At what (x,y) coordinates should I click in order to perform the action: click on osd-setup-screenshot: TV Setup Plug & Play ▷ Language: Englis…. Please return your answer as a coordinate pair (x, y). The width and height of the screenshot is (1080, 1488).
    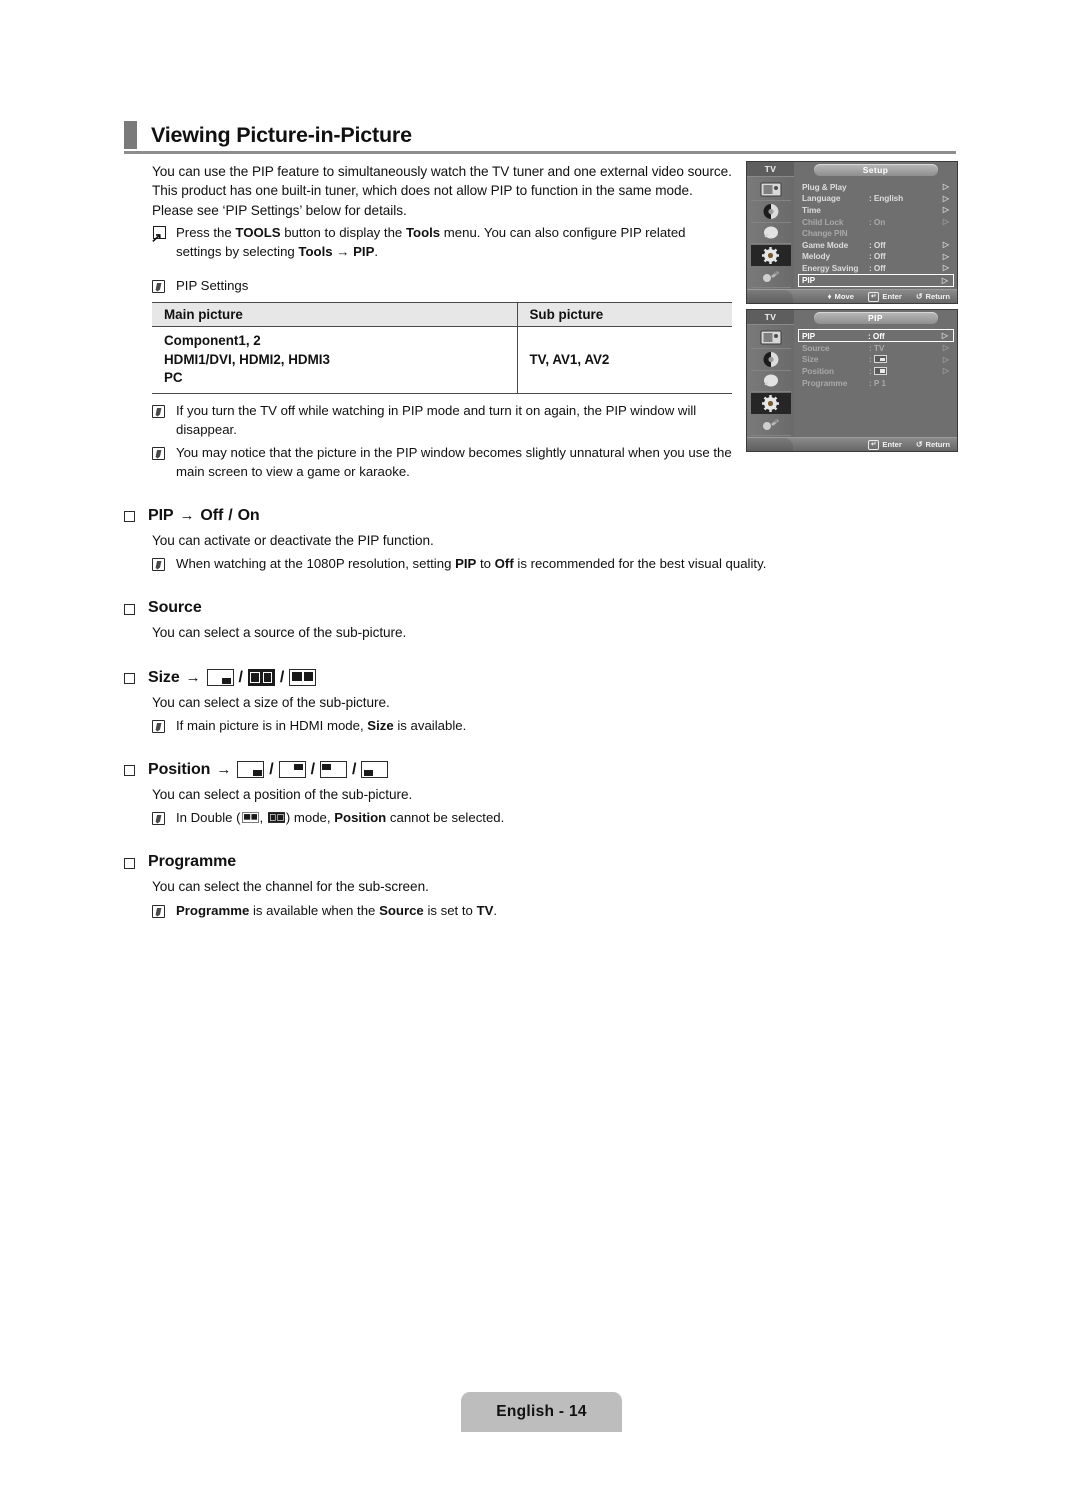
    Looking at the image, I should click on (852, 232).